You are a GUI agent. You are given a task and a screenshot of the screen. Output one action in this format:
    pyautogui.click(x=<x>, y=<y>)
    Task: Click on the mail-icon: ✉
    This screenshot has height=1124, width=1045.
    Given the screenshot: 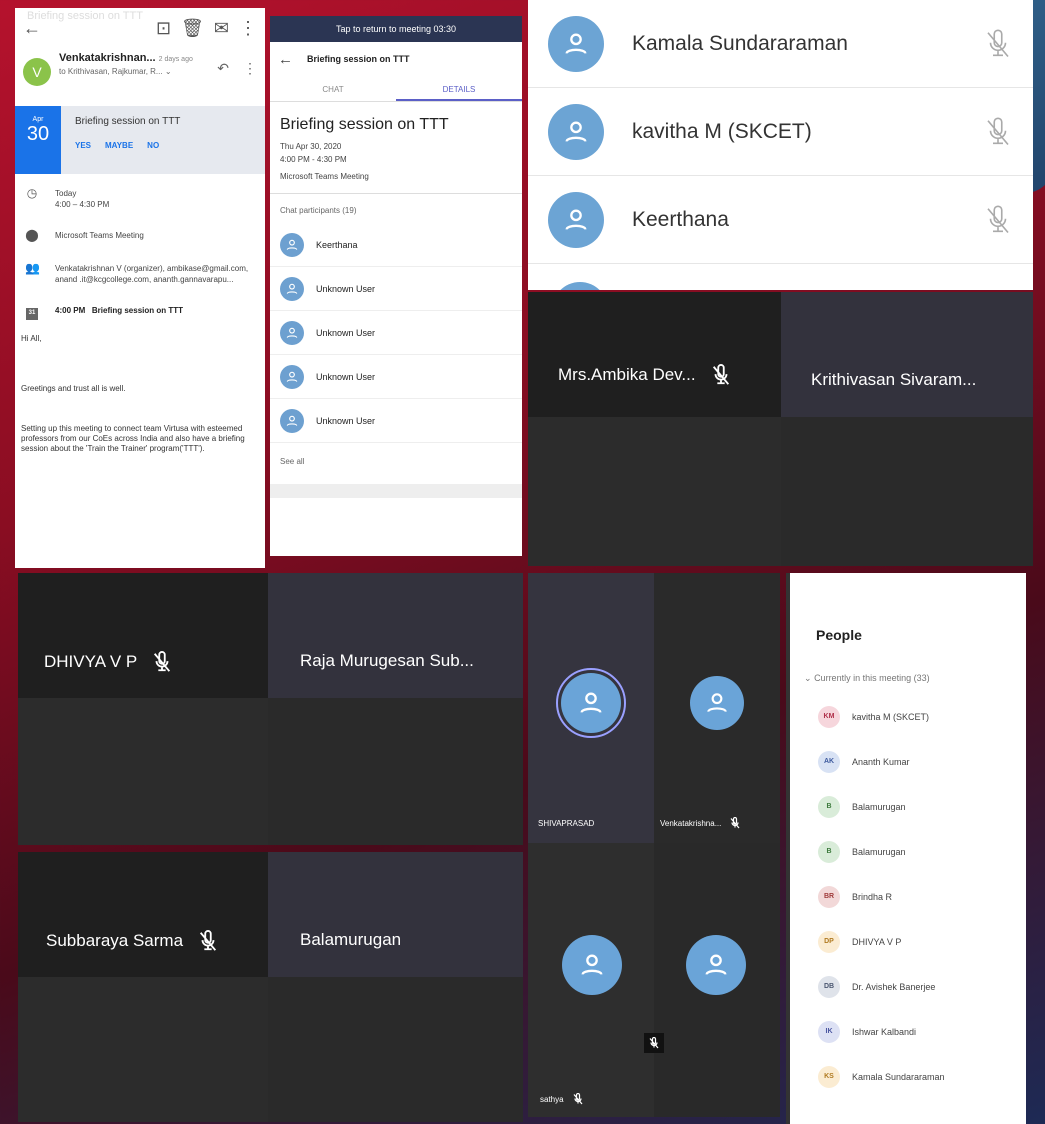 What is the action you would take?
    pyautogui.click(x=221, y=28)
    